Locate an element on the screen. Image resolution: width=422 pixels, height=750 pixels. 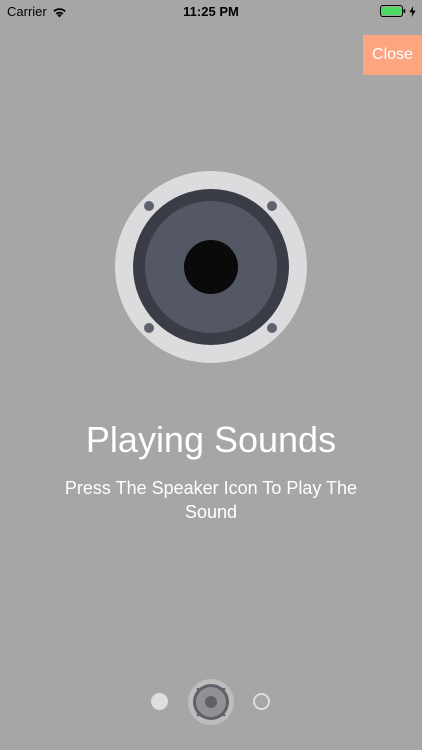
charging-icon is located at coordinates (412, 11).